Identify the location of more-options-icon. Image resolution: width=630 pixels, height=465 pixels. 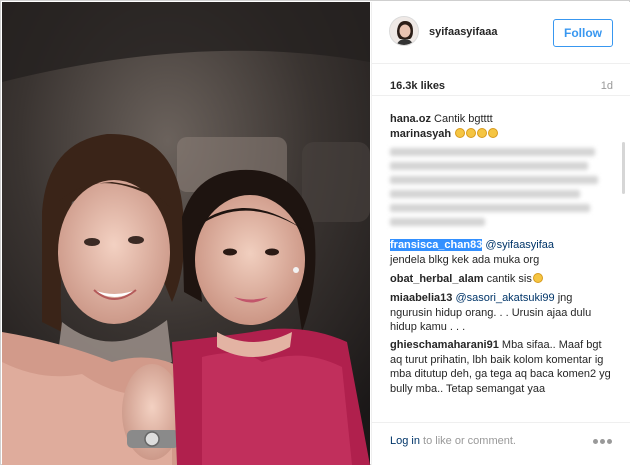
(603, 442).